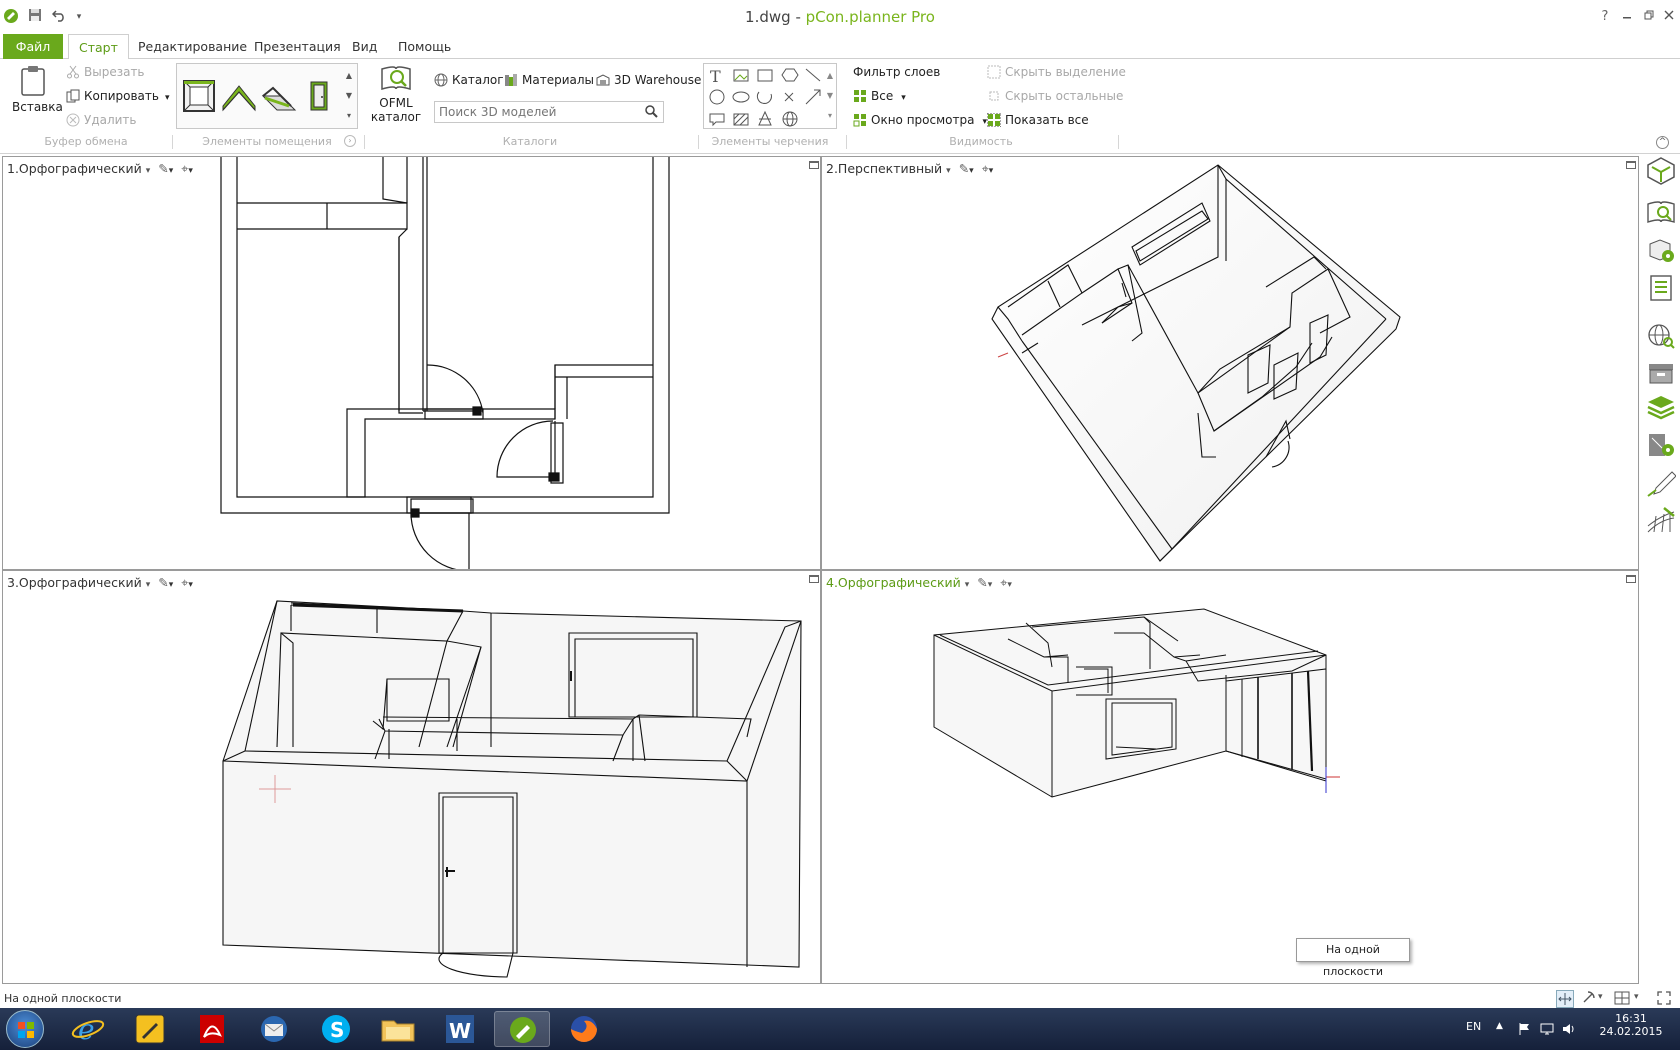 This screenshot has width=1680, height=1050. Describe the element at coordinates (919, 583) in the screenshot. I see `viewport-4-title: 4.Орфографический ▾ ✎▾ ⌖▾` at that location.